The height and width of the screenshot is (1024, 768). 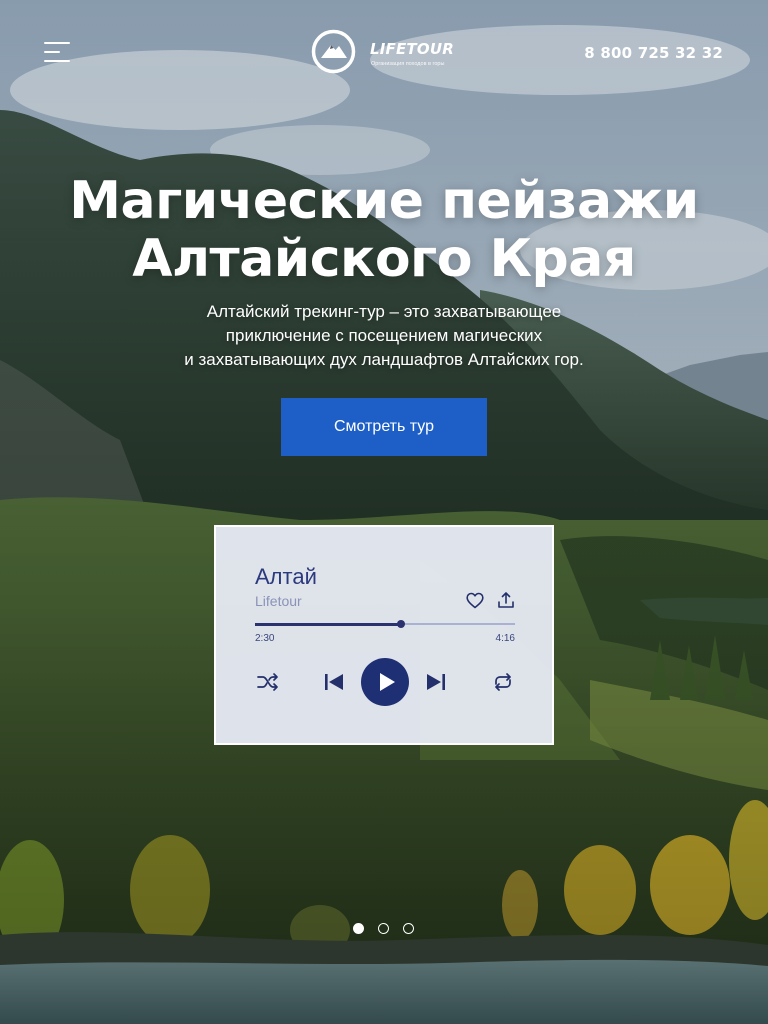 What do you see at coordinates (506, 600) in the screenshot?
I see `share-icon` at bounding box center [506, 600].